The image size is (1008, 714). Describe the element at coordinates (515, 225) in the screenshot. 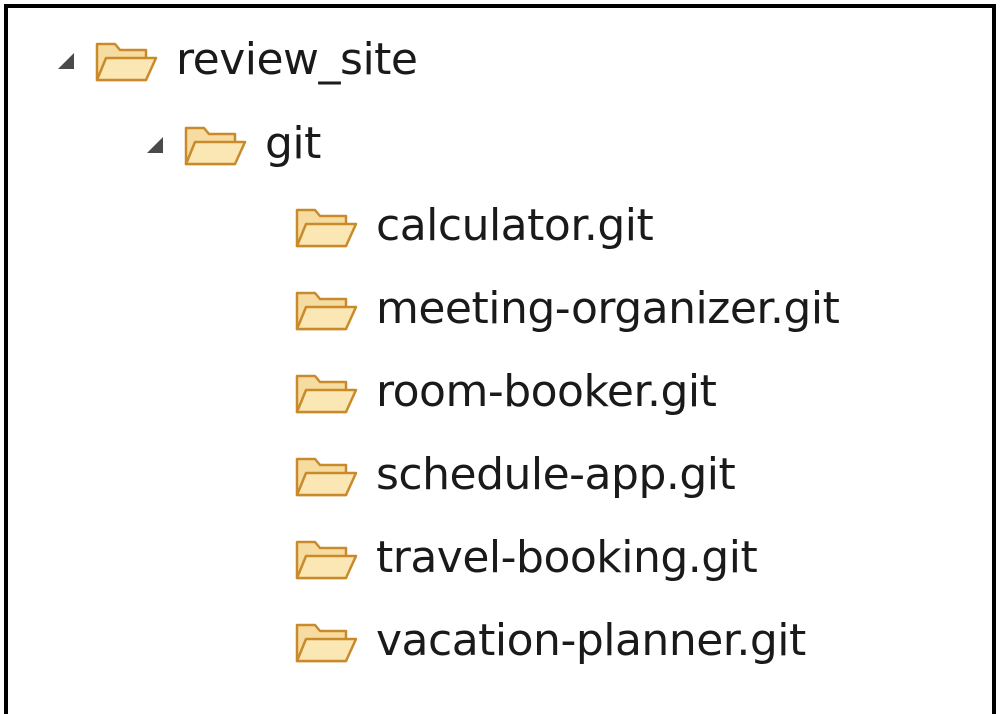

I see `tree-node-label: calculator.git` at that location.